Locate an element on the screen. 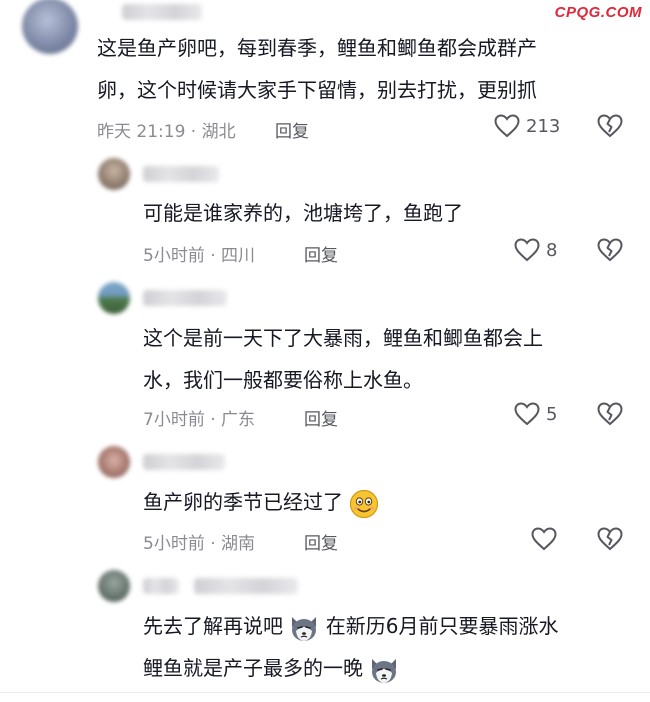  comment-text: 鲤鱼就是产子最多的一晚 is located at coordinates (253, 668).